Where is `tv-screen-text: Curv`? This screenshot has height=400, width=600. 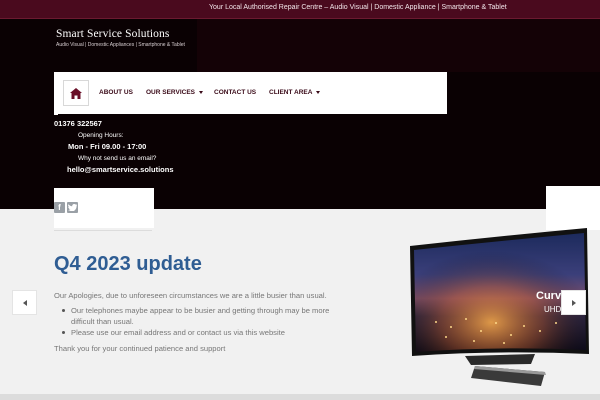
tv-screen-text: Curv is located at coordinates (549, 296).